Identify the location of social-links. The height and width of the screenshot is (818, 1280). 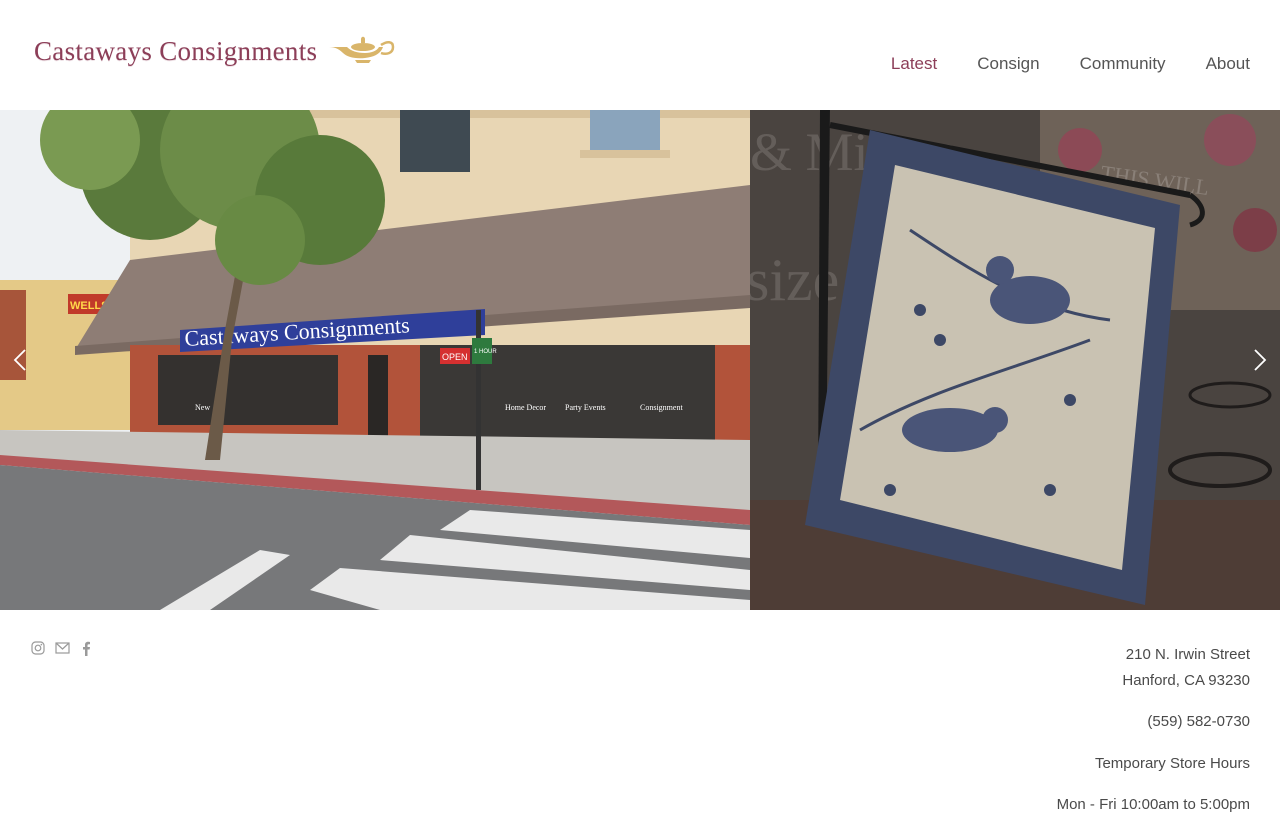
(62, 648).